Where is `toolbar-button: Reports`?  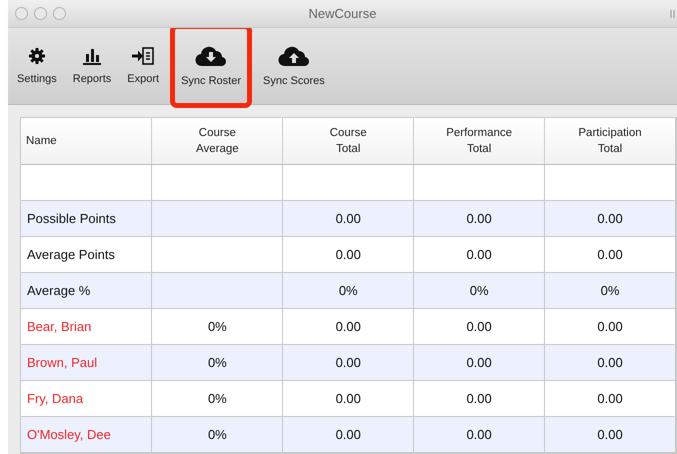 toolbar-button: Reports is located at coordinates (92, 66).